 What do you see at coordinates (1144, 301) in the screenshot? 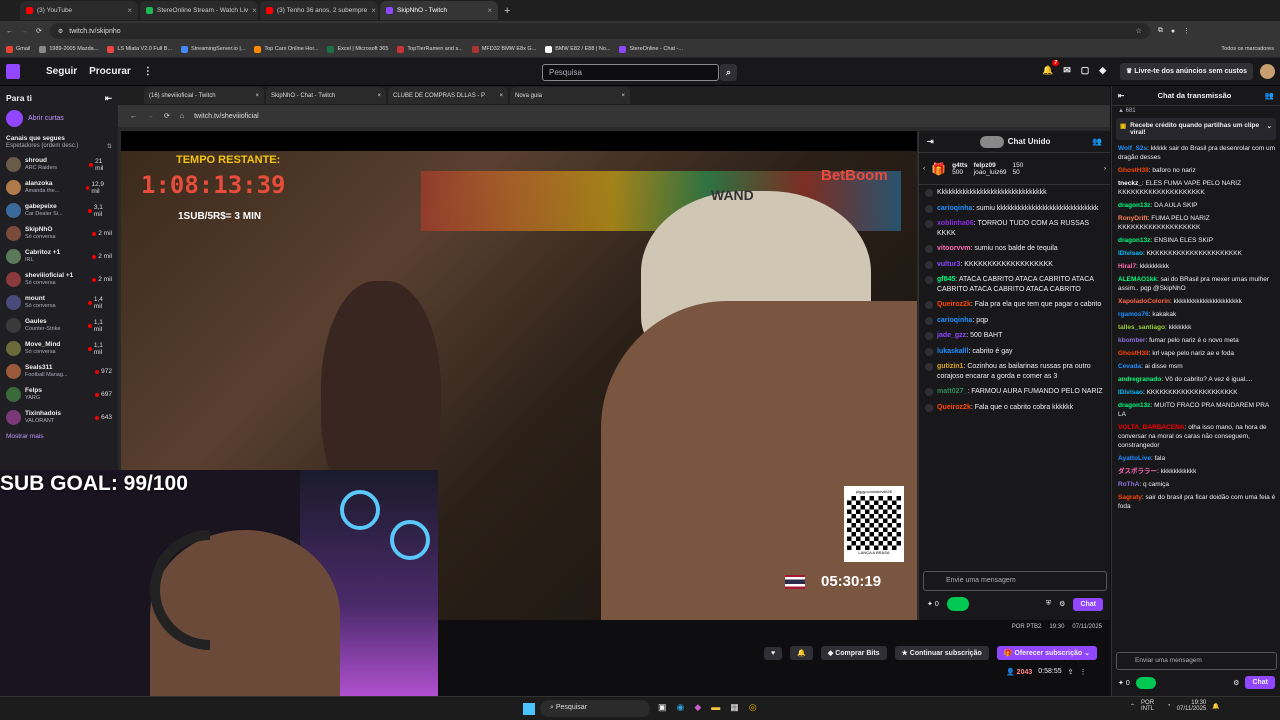
I see `chat-username: XapoladoColorin` at bounding box center [1144, 301].